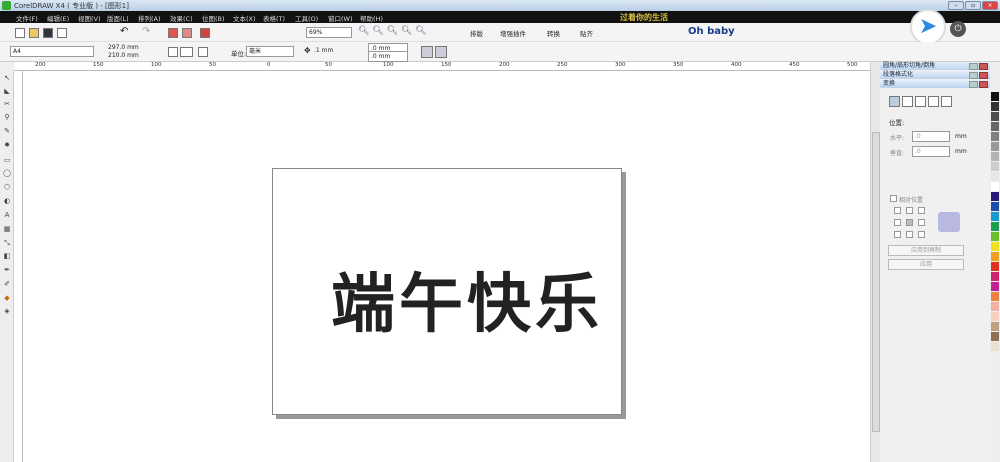 This screenshot has width=1000, height=462. Describe the element at coordinates (89, 18) in the screenshot. I see `menu-view: 视图(V)` at that location.